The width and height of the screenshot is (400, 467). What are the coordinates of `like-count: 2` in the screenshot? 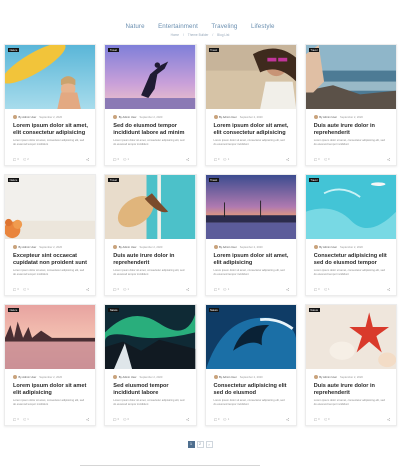 It's located at (25, 160).